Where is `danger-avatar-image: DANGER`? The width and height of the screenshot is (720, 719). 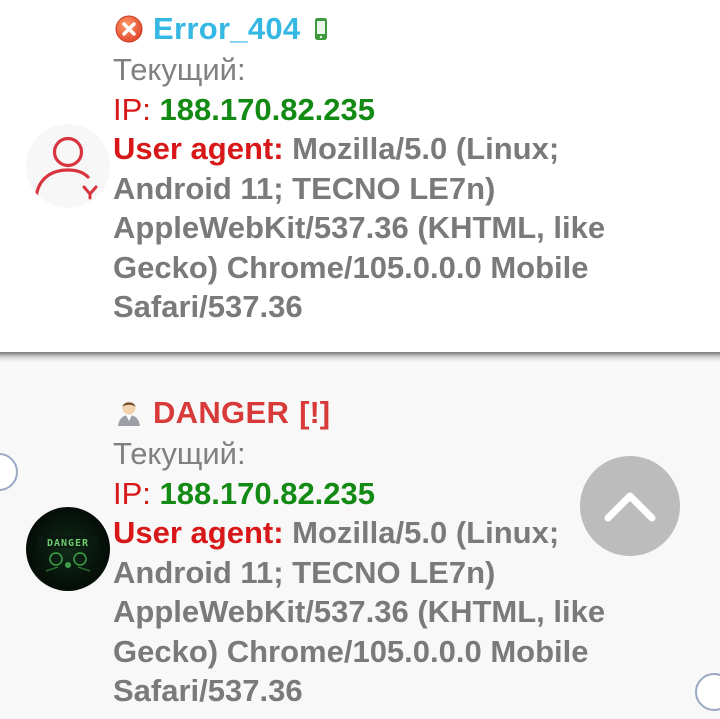 danger-avatar-image: DANGER is located at coordinates (68, 549).